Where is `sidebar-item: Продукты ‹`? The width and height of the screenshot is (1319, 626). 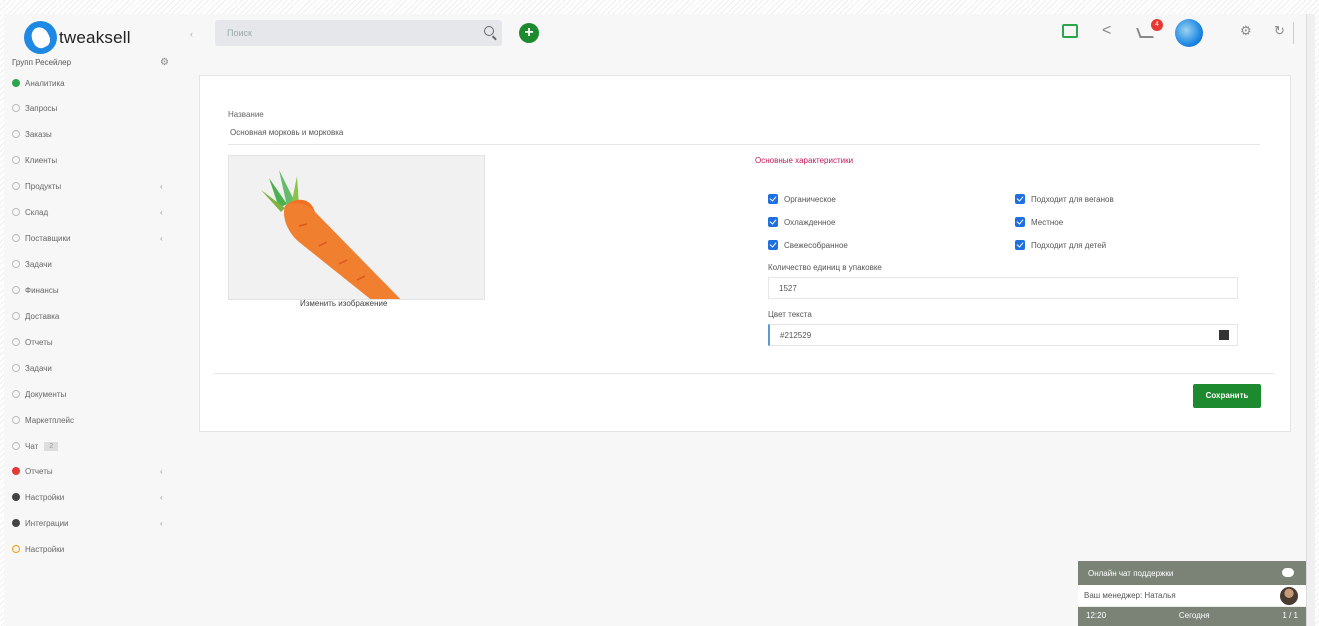 sidebar-item: Продукты ‹ is located at coordinates (92, 186).